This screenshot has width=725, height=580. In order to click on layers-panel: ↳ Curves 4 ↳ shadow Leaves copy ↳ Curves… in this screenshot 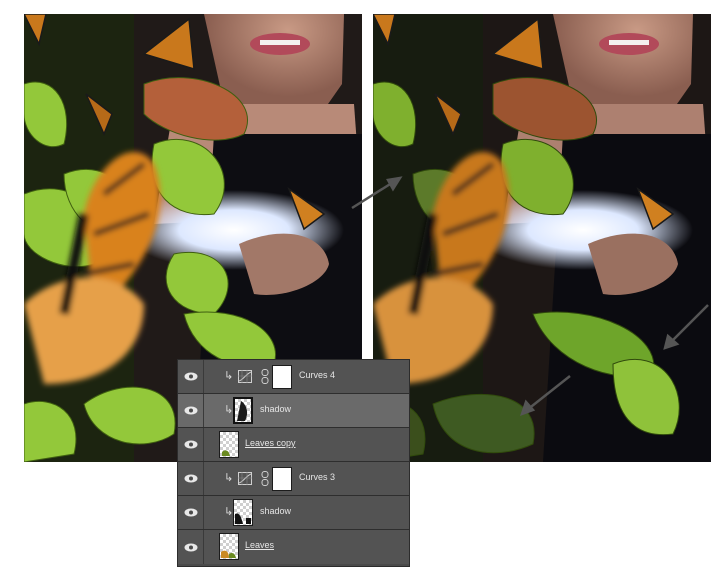, I will do `click(293, 463)`.